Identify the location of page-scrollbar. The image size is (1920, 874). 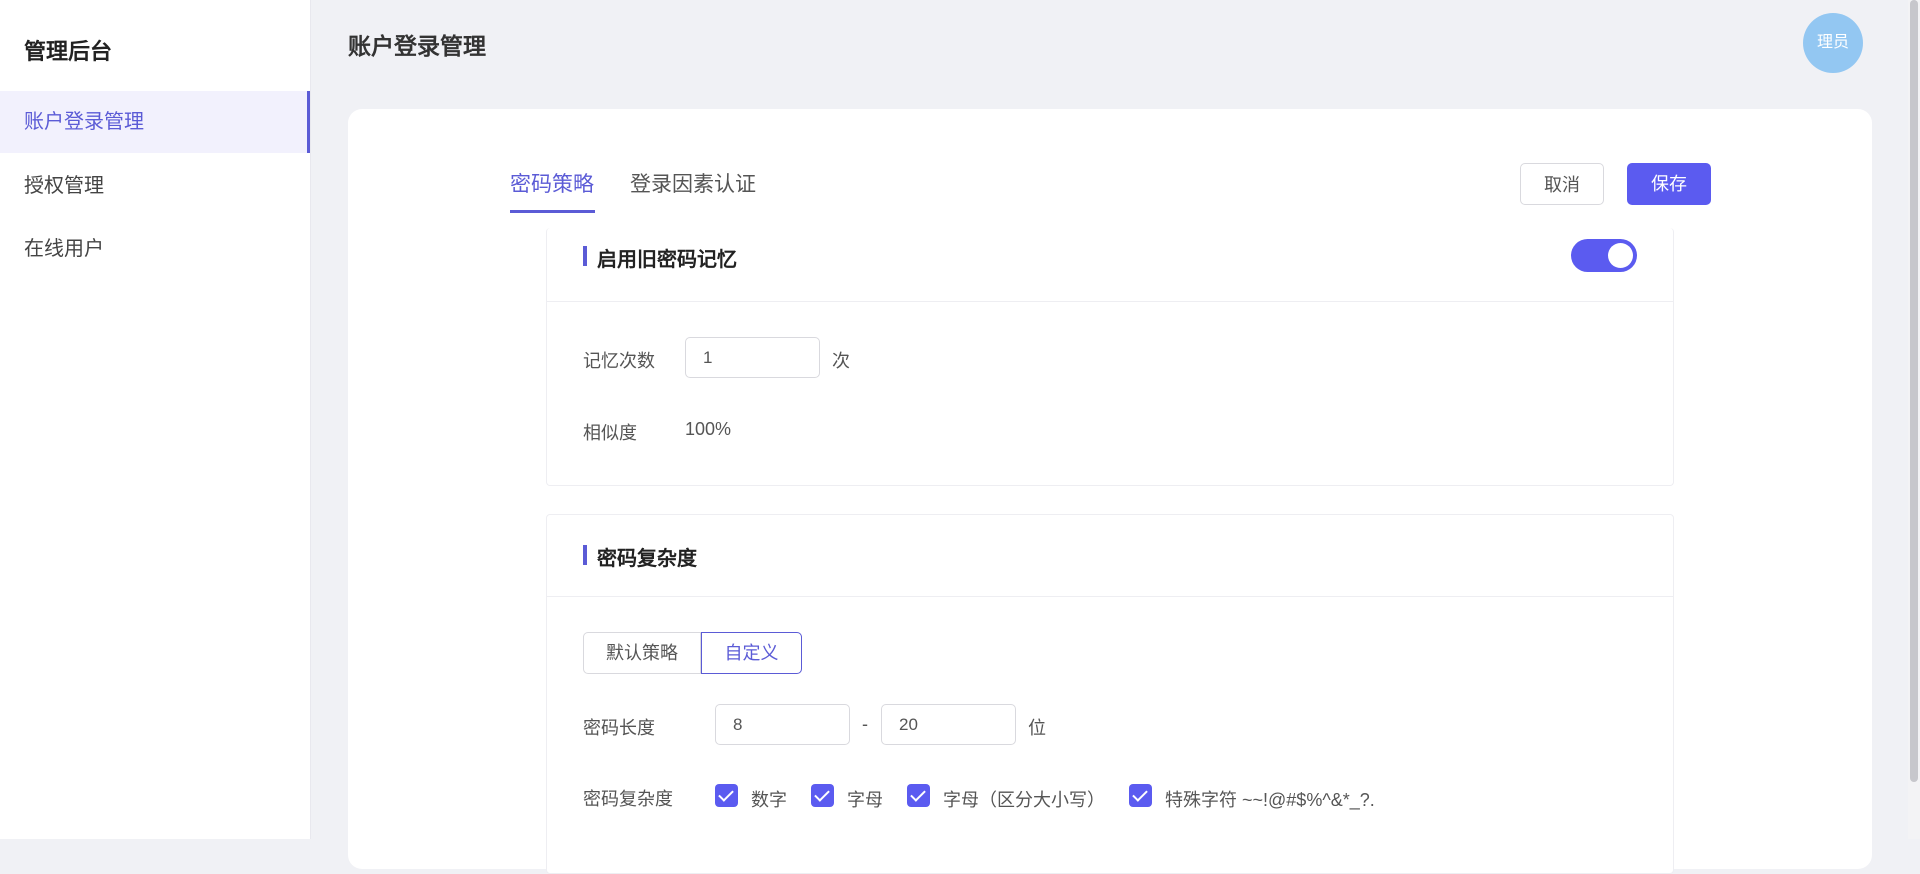
(1914, 419).